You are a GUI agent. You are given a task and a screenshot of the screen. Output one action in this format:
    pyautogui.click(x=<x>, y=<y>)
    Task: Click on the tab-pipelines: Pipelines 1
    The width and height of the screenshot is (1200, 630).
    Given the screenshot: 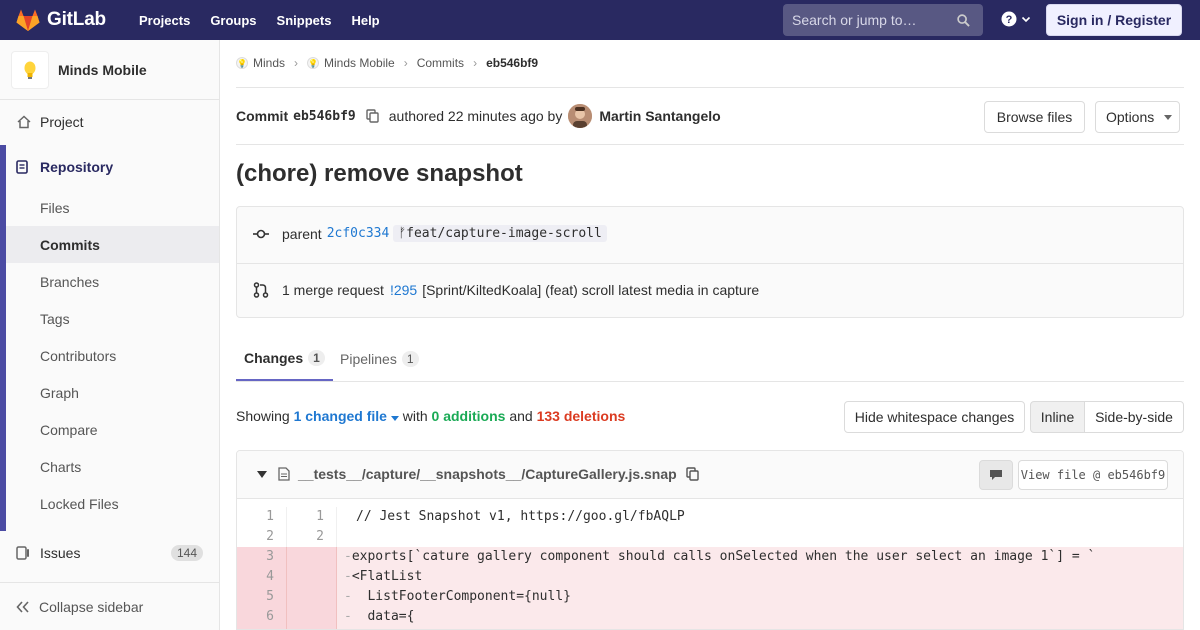 What is the action you would take?
    pyautogui.click(x=379, y=358)
    